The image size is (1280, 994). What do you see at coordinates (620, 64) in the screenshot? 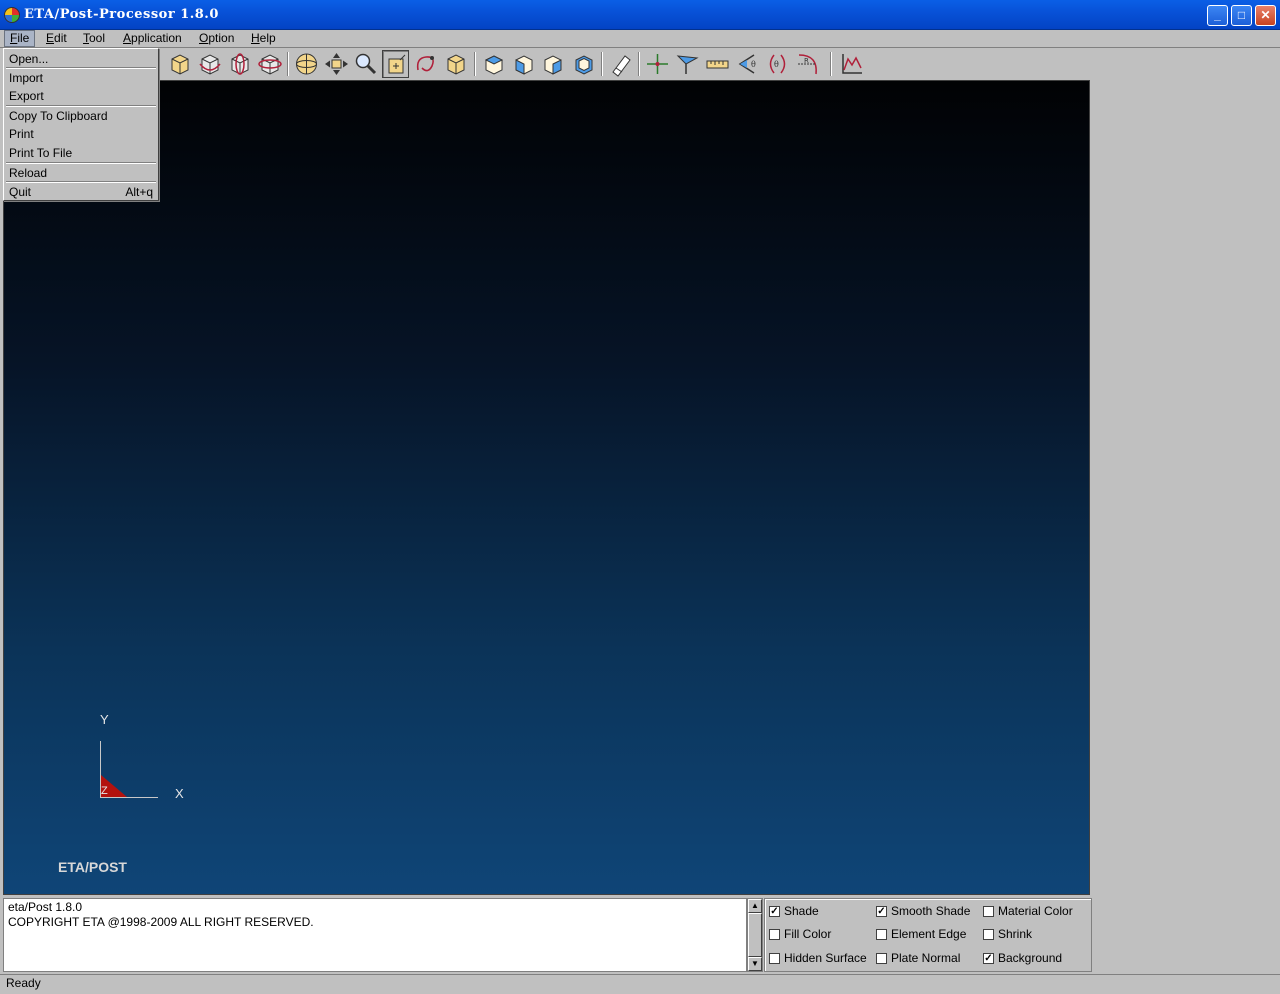
I see `eraser-icon` at bounding box center [620, 64].